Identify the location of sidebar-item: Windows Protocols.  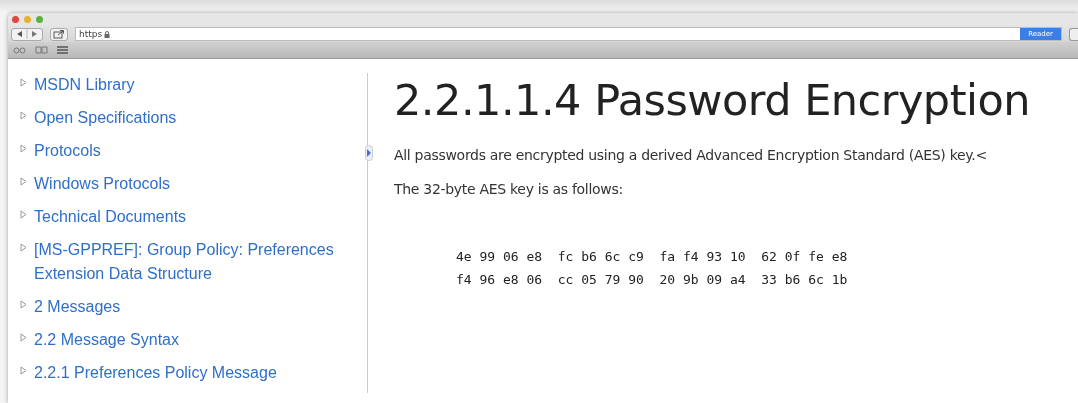
(102, 184).